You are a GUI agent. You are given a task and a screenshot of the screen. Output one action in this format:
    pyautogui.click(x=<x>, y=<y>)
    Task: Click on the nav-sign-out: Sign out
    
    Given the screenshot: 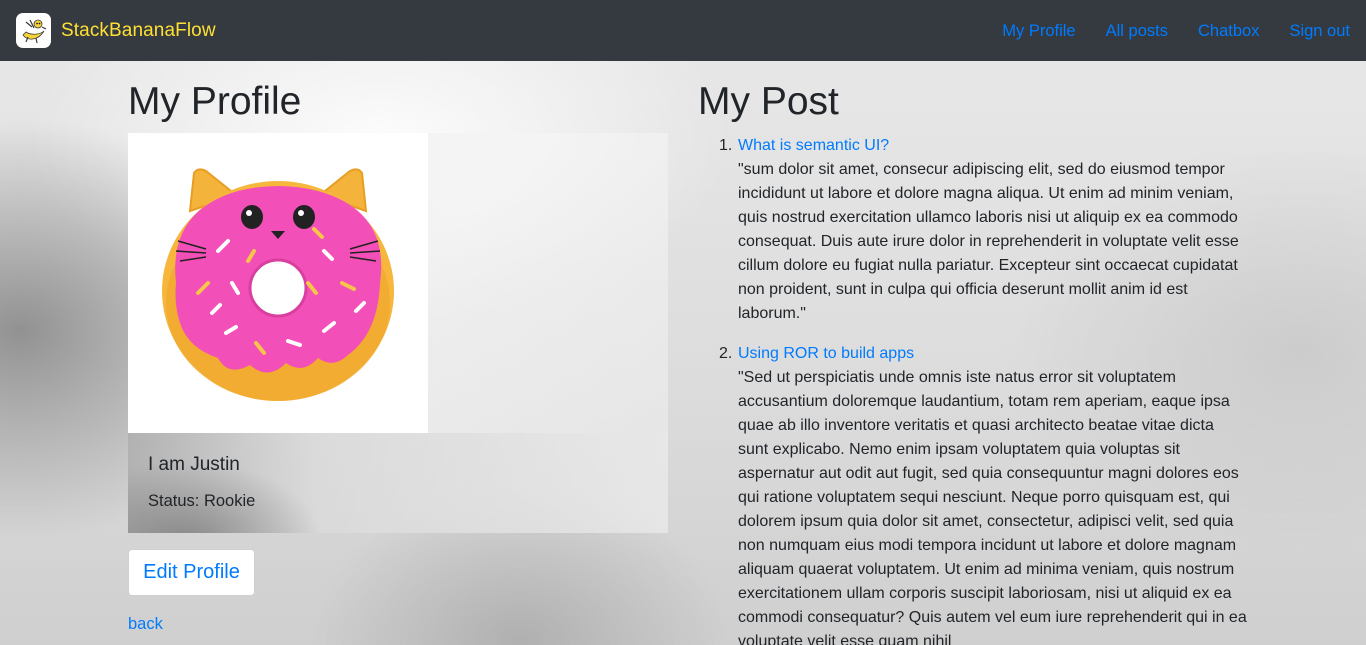 What is the action you would take?
    pyautogui.click(x=1319, y=30)
    